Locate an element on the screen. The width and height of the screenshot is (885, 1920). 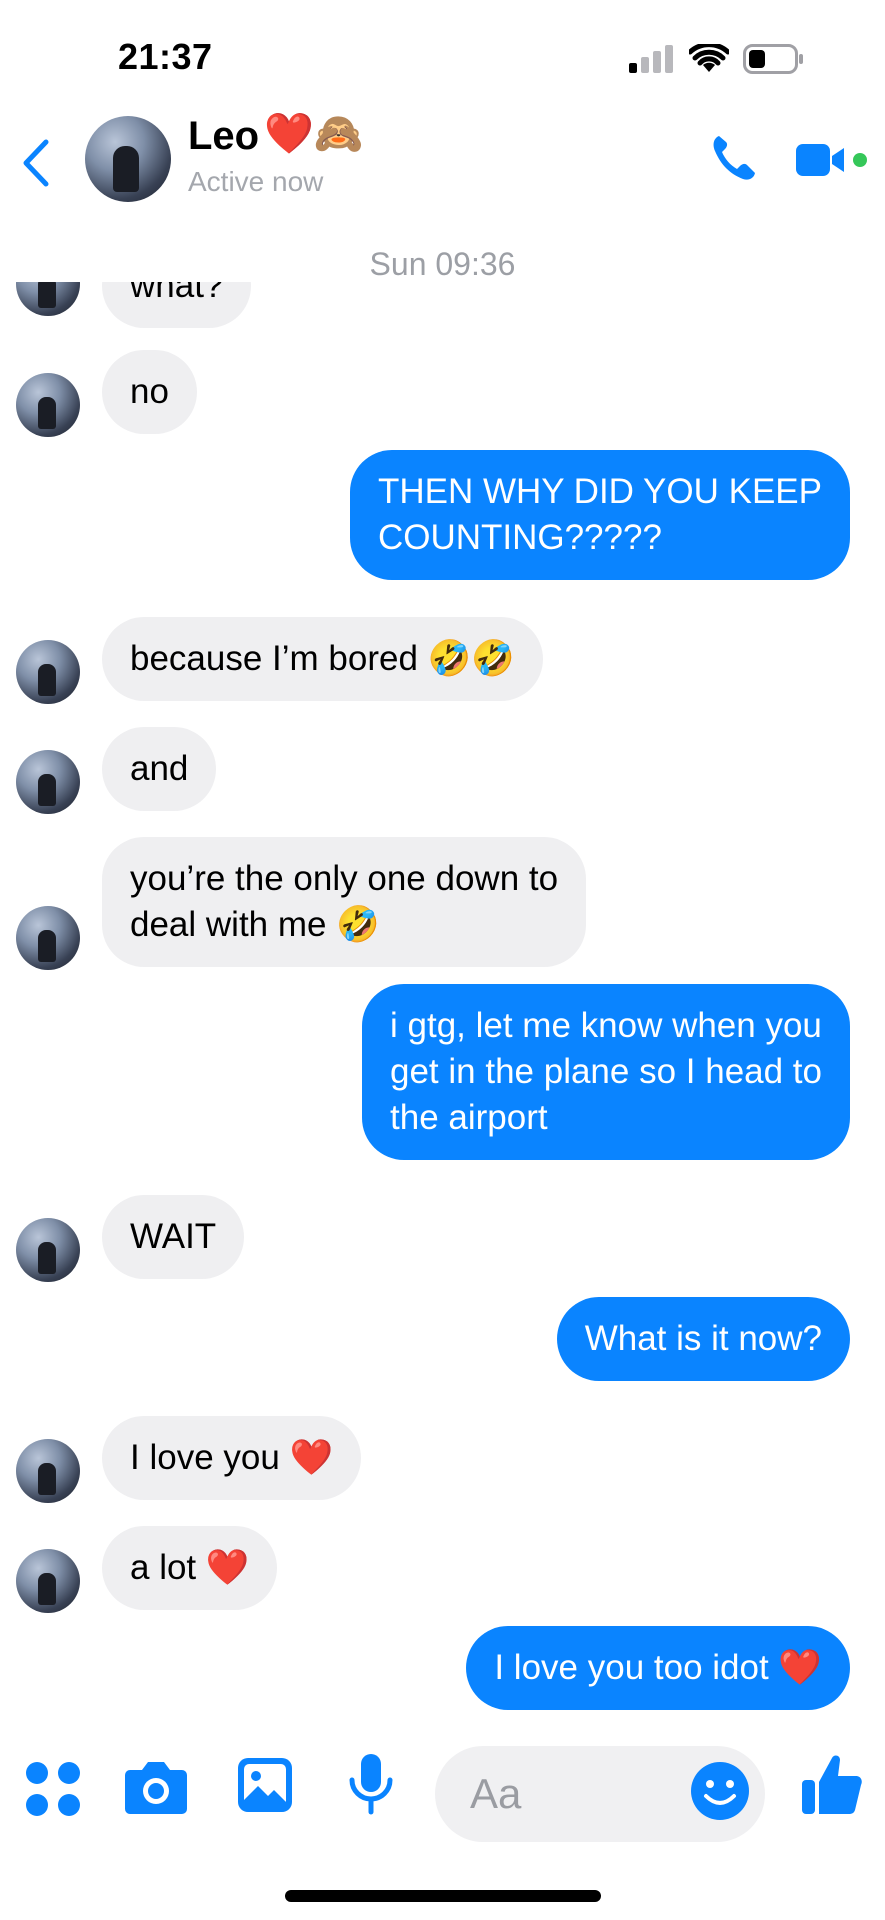
incoming-message: WAIT is located at coordinates (173, 1237).